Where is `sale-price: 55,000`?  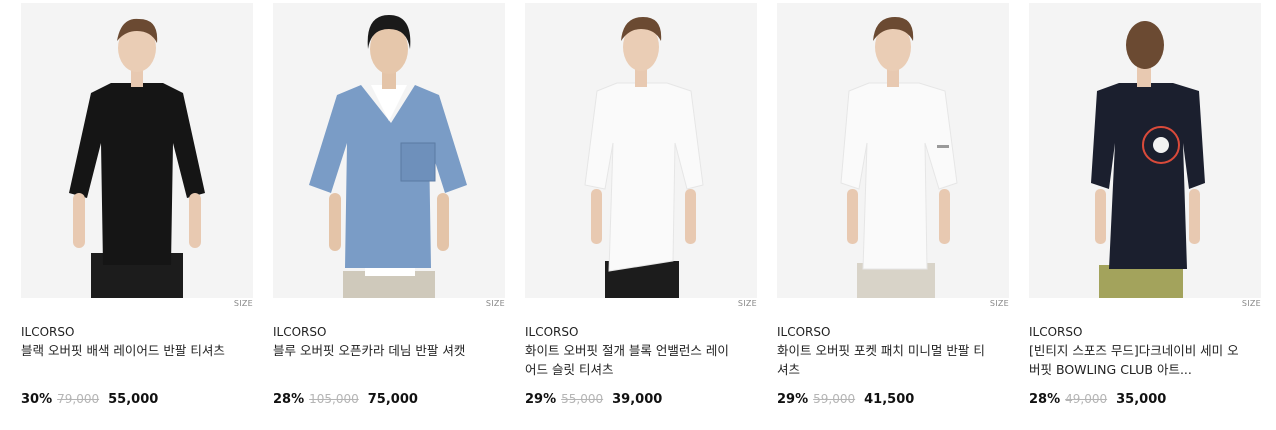
sale-price: 55,000 is located at coordinates (133, 399).